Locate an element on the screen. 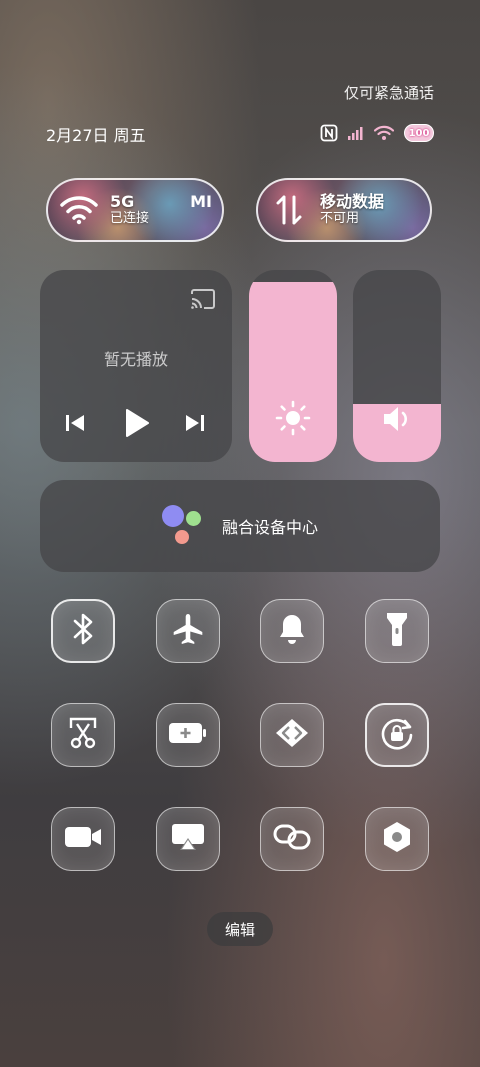 The width and height of the screenshot is (480, 1067). wifi-network-name: 5G is located at coordinates (122, 202).